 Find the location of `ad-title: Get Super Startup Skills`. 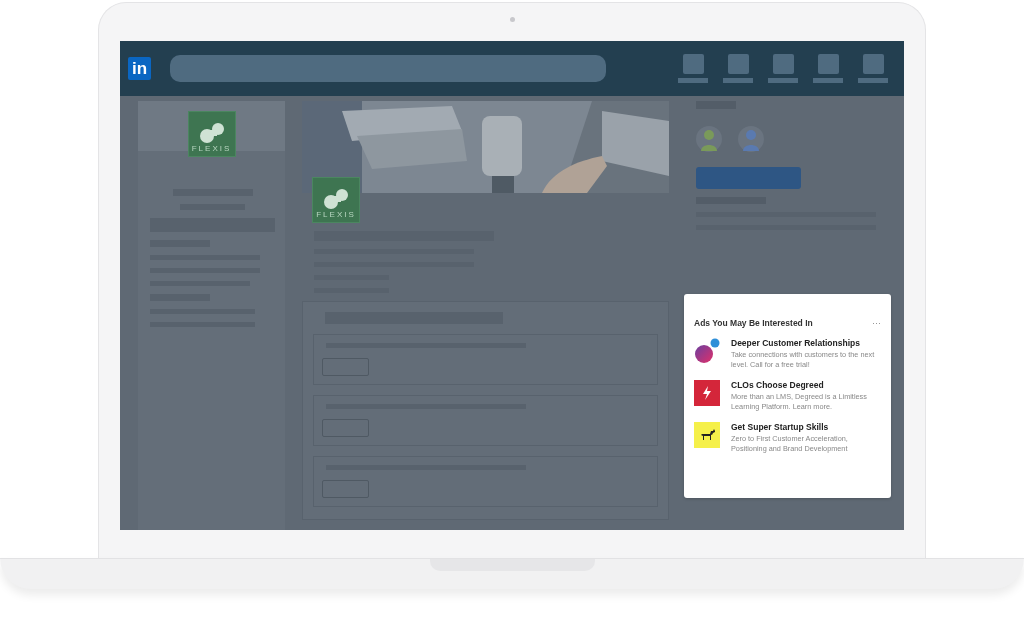

ad-title: Get Super Startup Skills is located at coordinates (806, 427).